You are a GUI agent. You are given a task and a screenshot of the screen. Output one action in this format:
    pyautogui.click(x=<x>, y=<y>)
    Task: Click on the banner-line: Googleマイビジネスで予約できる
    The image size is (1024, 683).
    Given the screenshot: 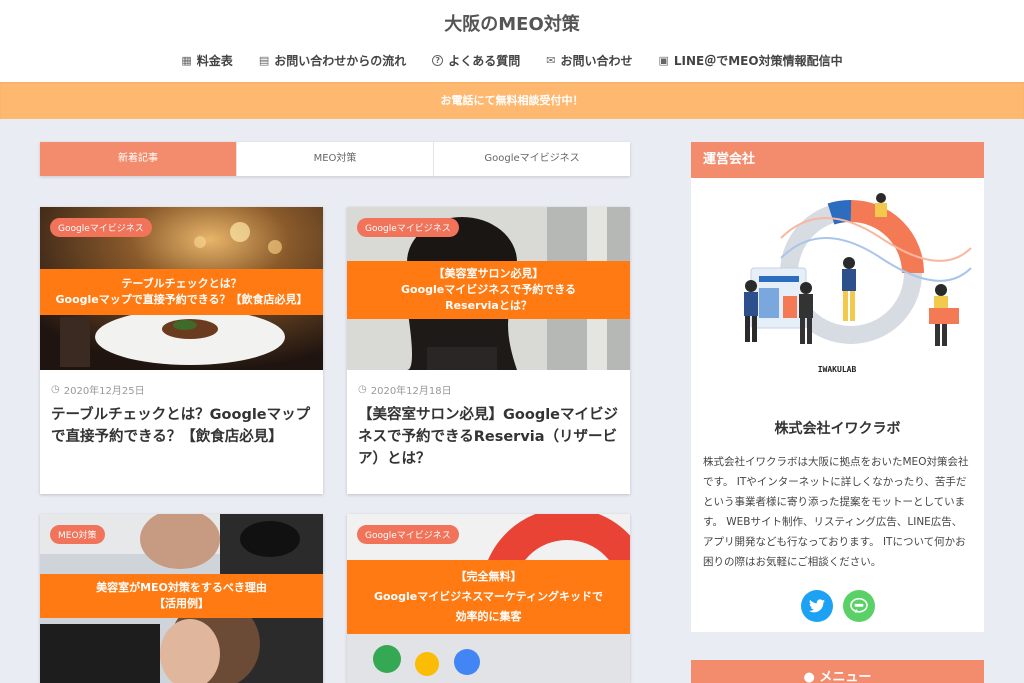 What is the action you would take?
    pyautogui.click(x=488, y=289)
    